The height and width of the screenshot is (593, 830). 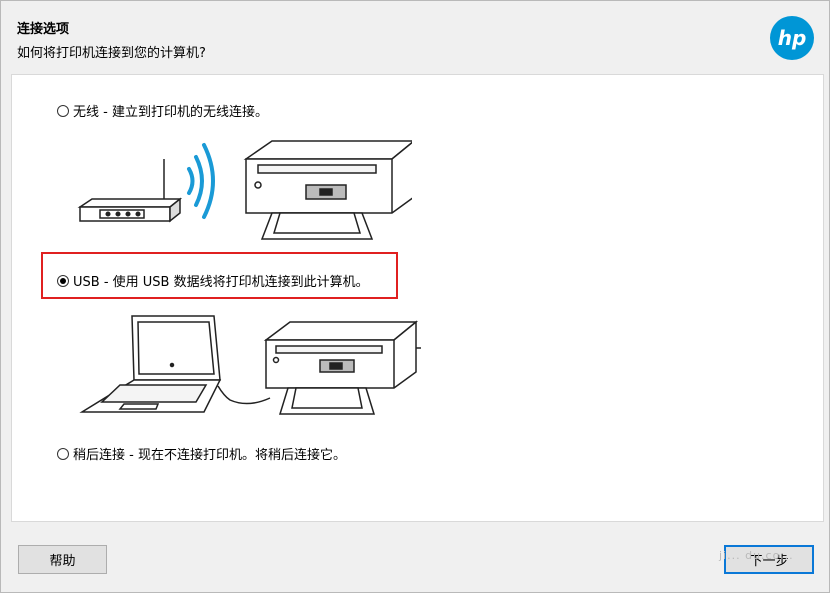 What do you see at coordinates (130, 191) in the screenshot?
I see `router-icon` at bounding box center [130, 191].